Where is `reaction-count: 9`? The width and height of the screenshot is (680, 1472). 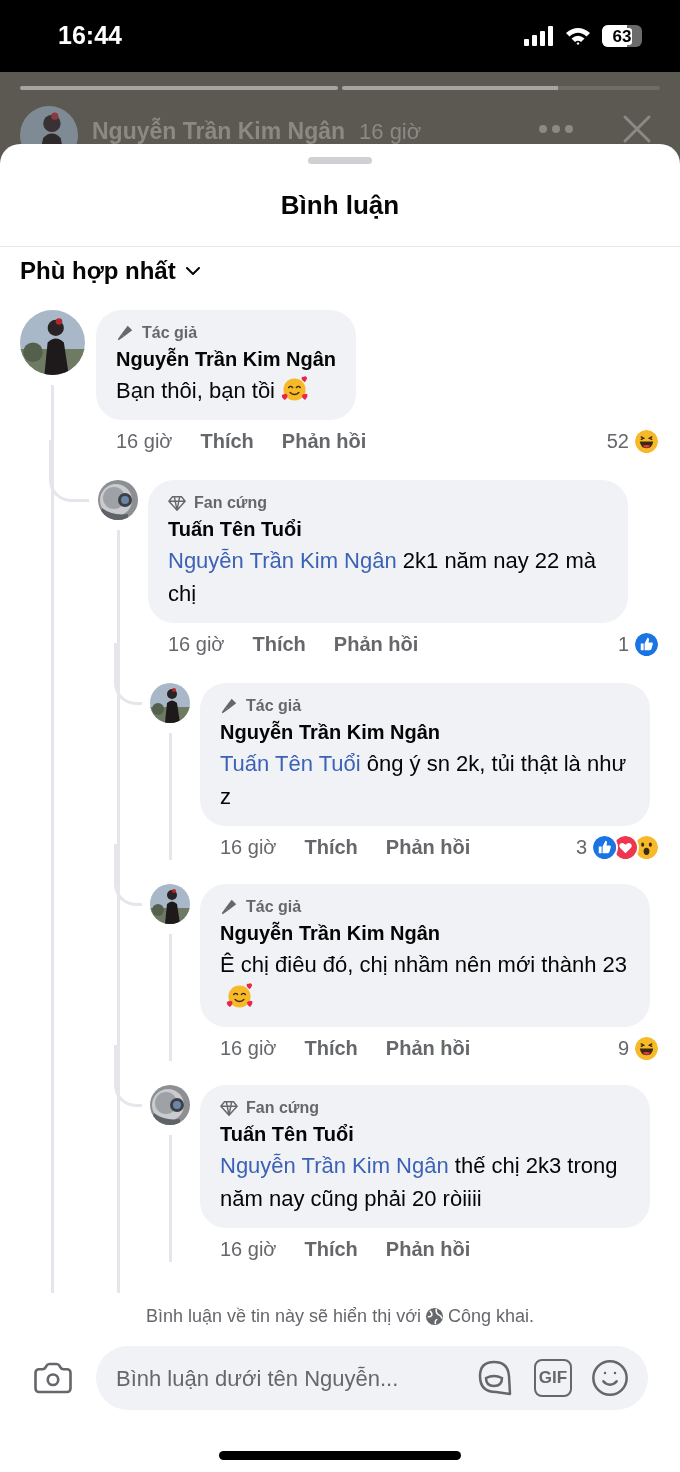
reaction-count: 9 is located at coordinates (623, 1048).